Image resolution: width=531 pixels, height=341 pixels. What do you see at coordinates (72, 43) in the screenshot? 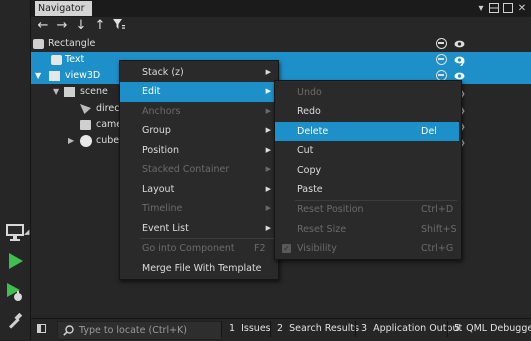
I see `tree-row-label: Rectangle` at bounding box center [72, 43].